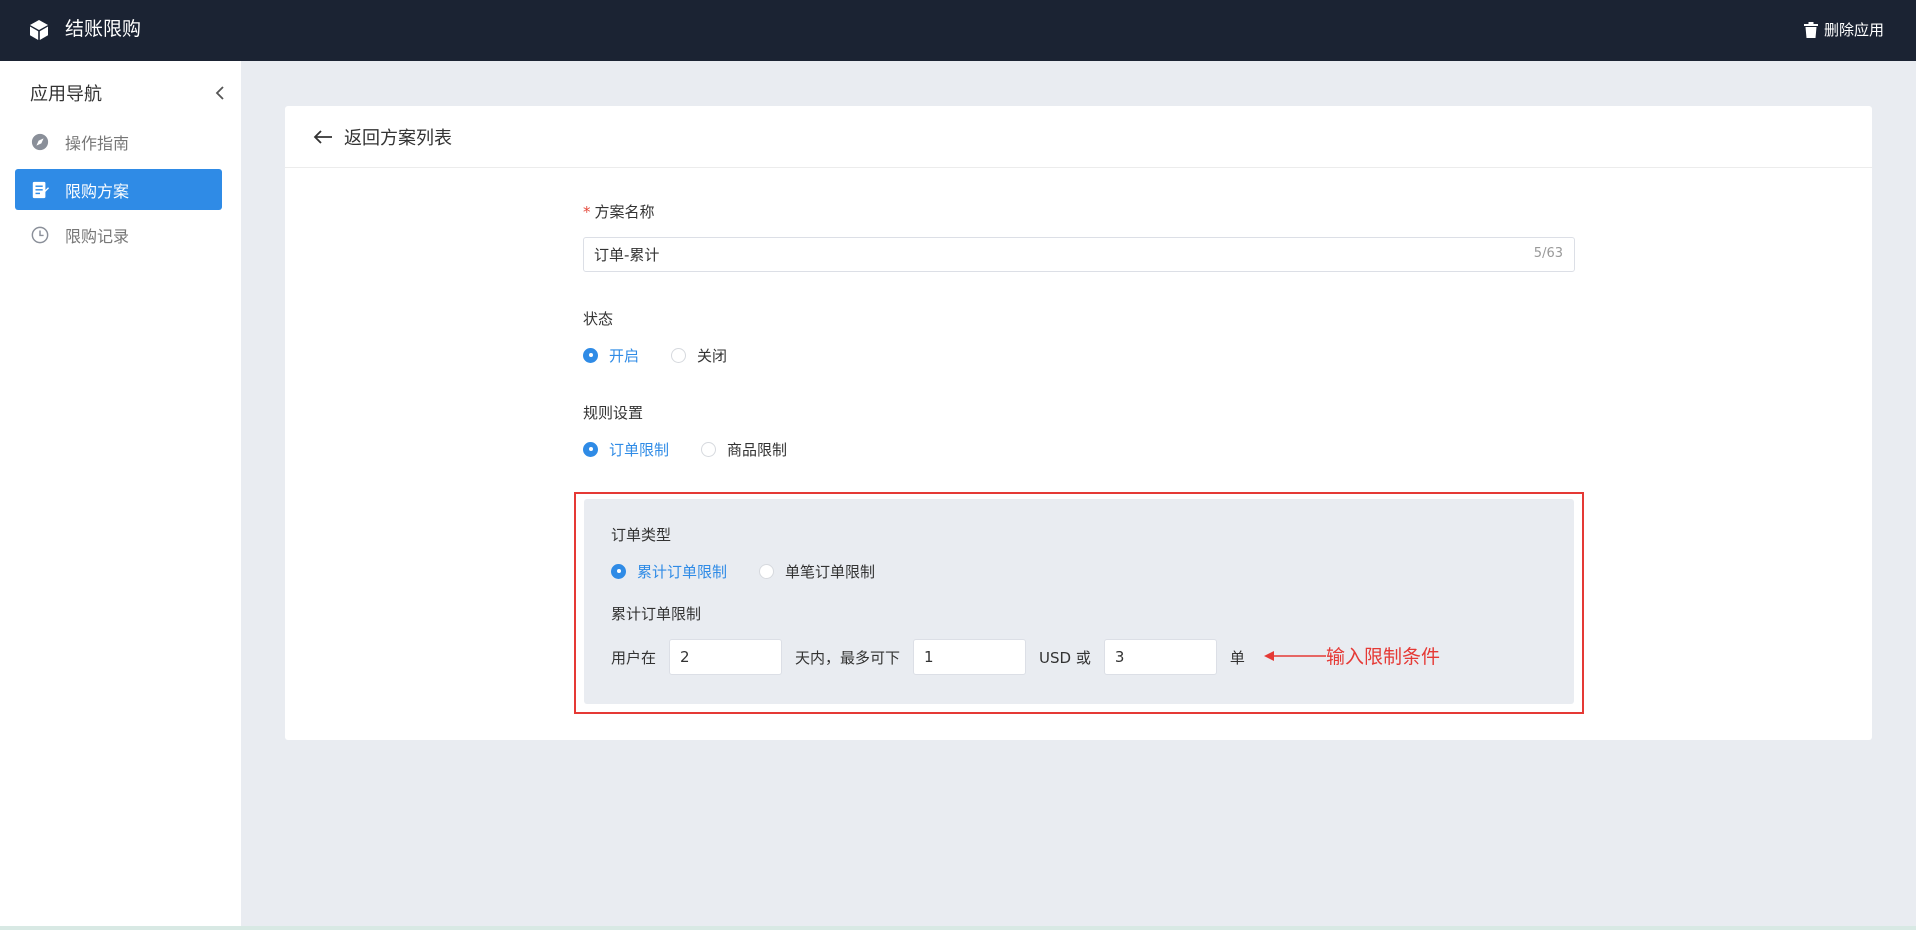 The height and width of the screenshot is (930, 1916). What do you see at coordinates (626, 449) in the screenshot?
I see `order-limit-radio: 订单限制` at bounding box center [626, 449].